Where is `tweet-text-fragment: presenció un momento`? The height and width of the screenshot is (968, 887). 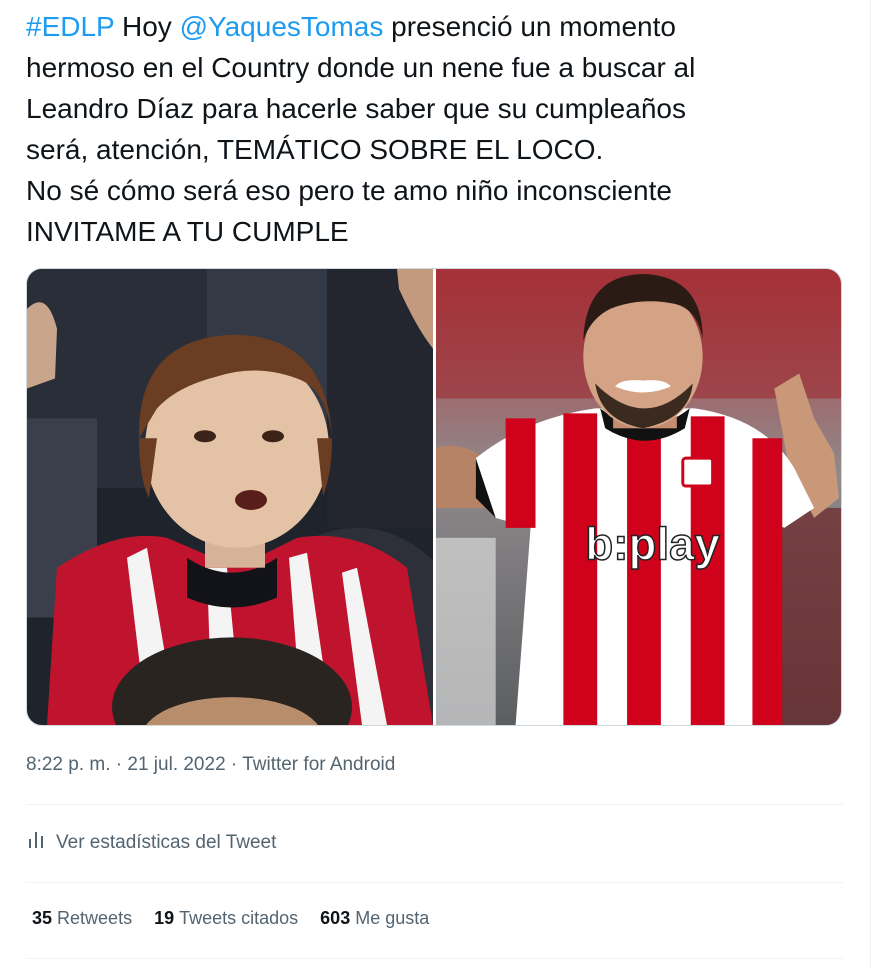 tweet-text-fragment: presenció un momento is located at coordinates (529, 26).